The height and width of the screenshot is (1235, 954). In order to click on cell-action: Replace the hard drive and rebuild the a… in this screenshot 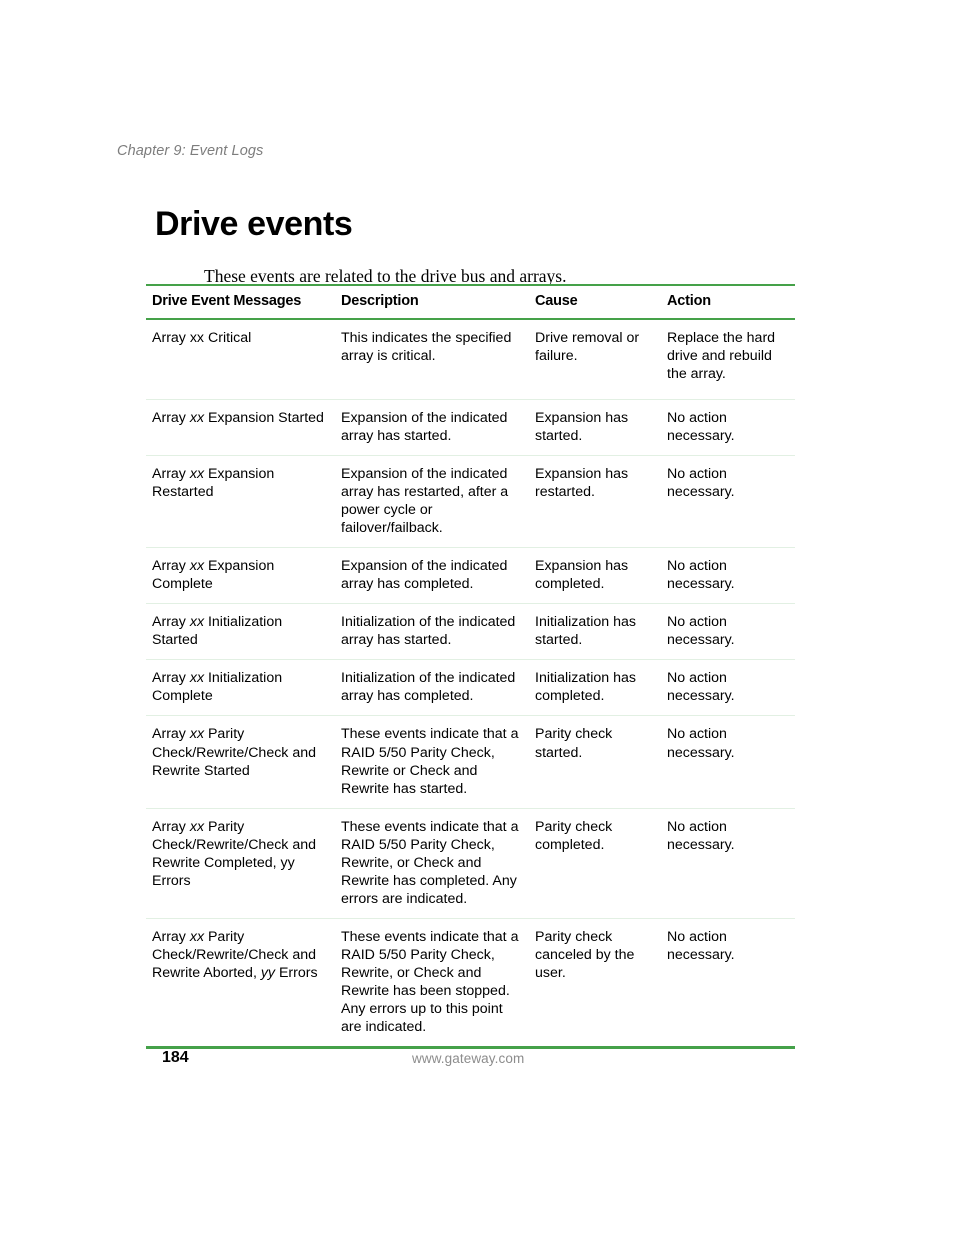, I will do `click(728, 360)`.